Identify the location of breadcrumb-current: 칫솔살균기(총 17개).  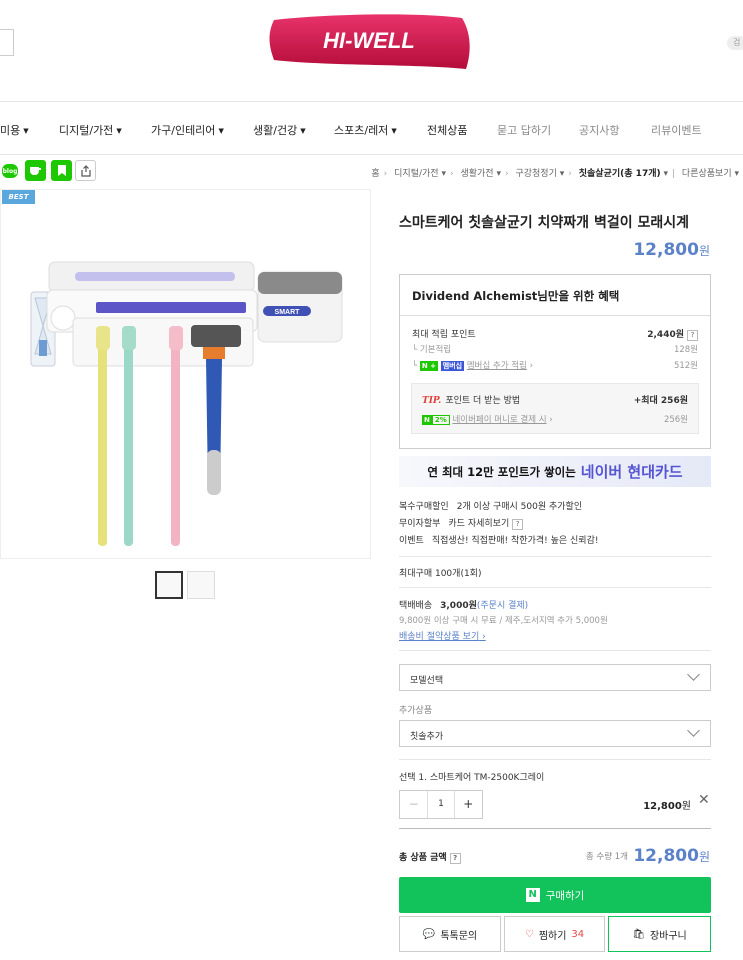
(620, 174).